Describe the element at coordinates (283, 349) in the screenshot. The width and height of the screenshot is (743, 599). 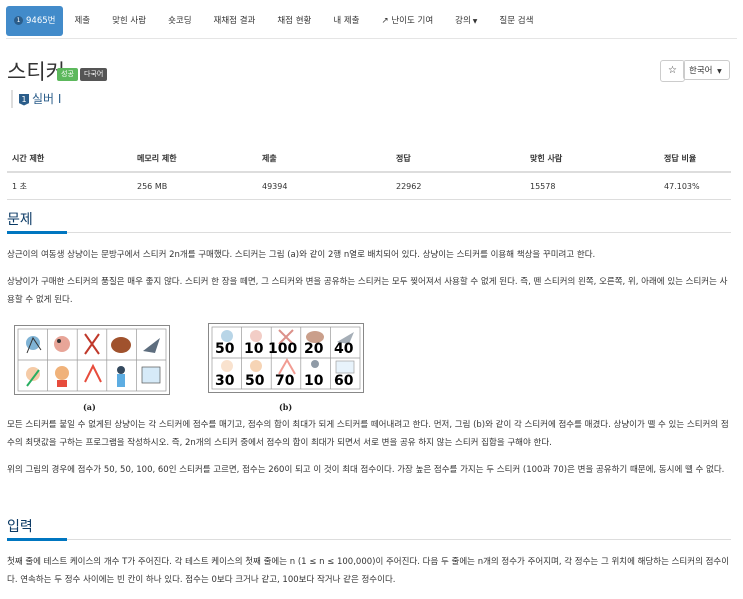
I see `sticker-score: 100` at that location.